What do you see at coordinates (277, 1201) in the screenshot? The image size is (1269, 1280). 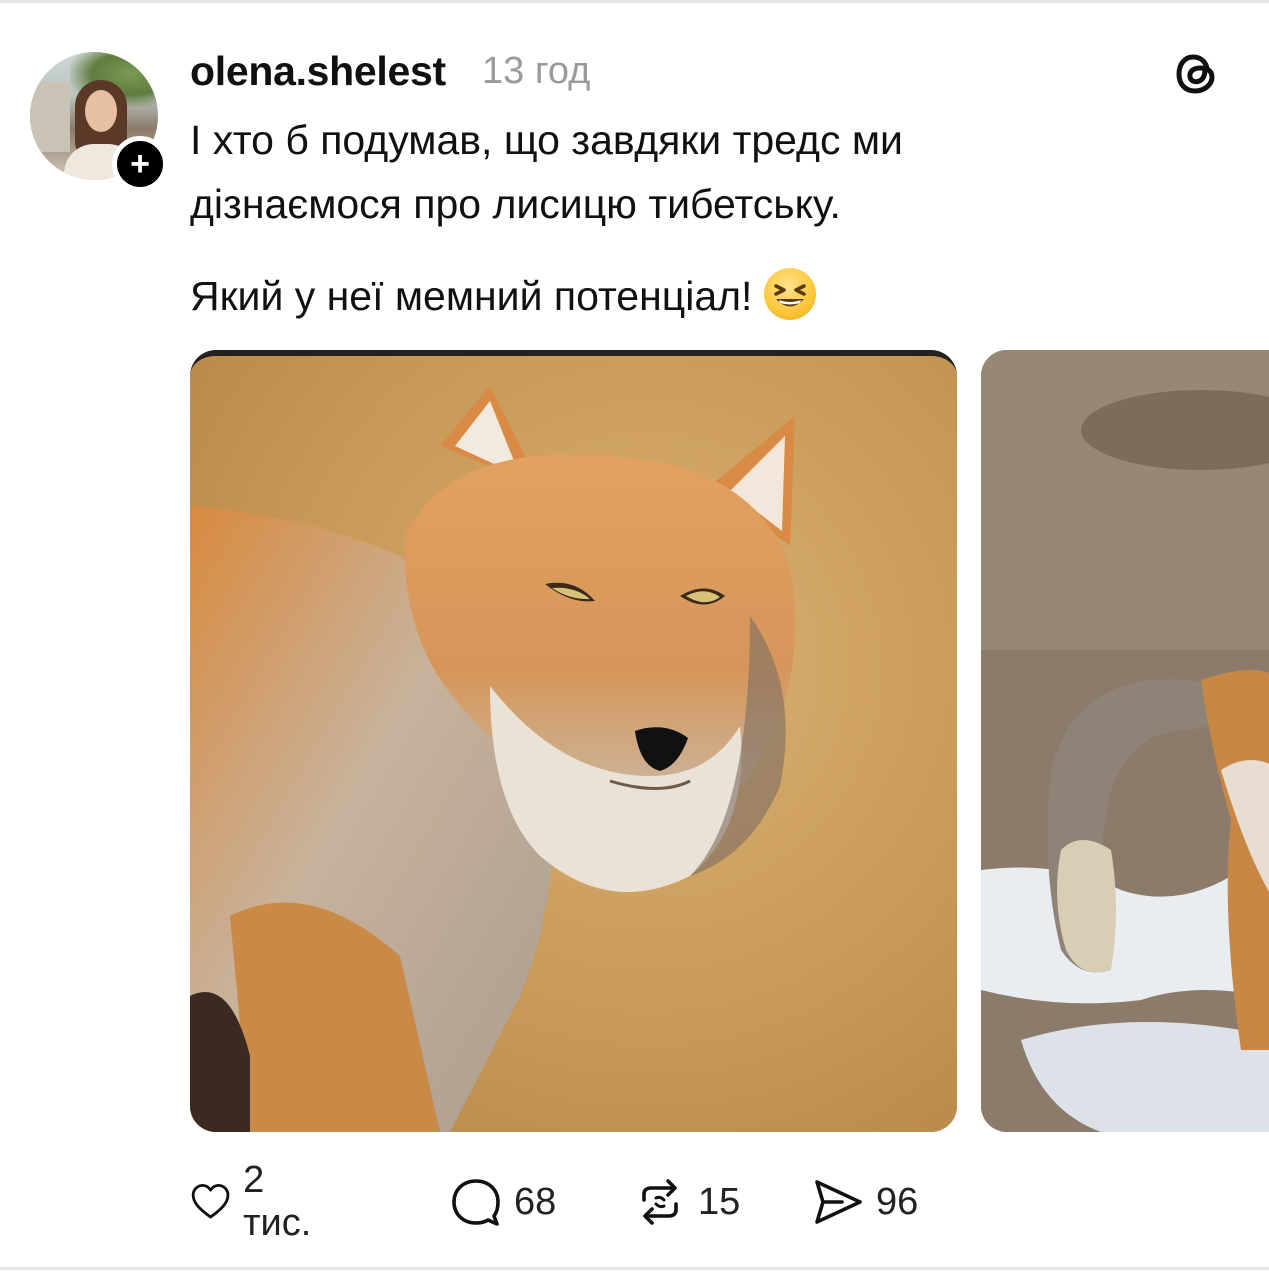 I see `like-count: 2 тис.` at bounding box center [277, 1201].